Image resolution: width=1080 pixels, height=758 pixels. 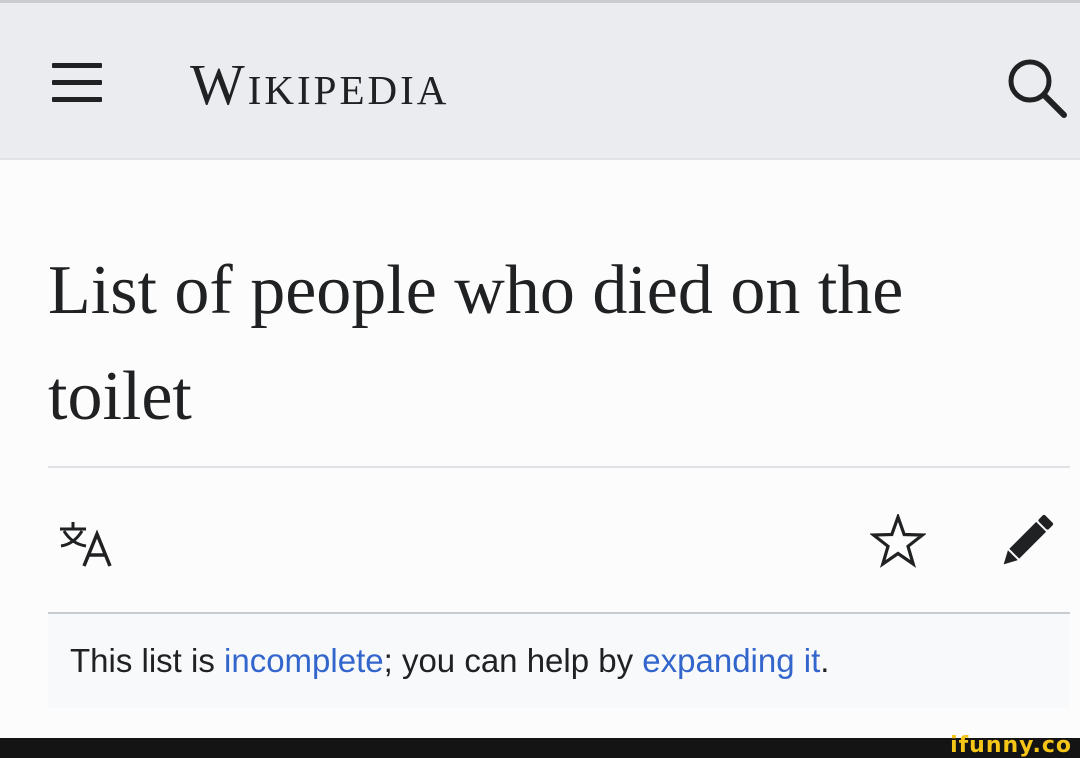 I want to click on watermark-bar, so click(x=540, y=748).